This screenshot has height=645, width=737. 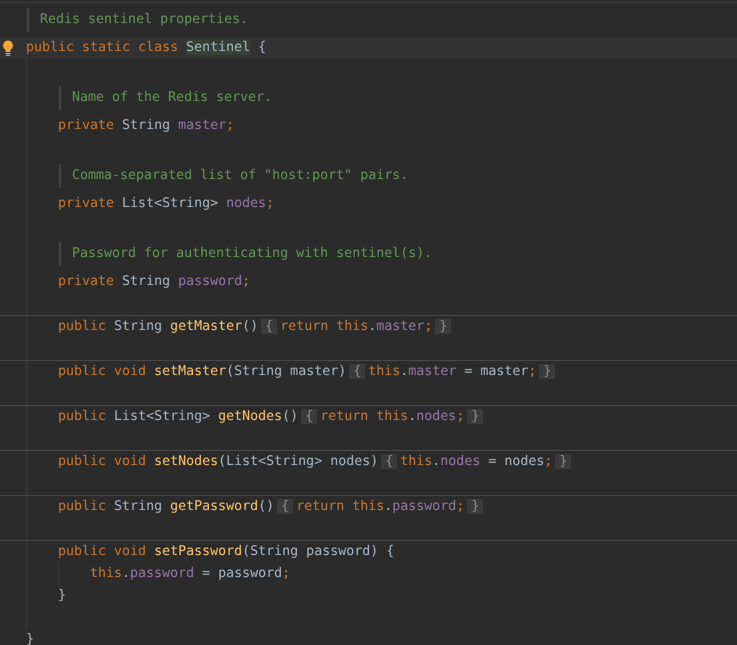 I want to click on code-line: public void setPassword(String password) {, so click(x=226, y=552).